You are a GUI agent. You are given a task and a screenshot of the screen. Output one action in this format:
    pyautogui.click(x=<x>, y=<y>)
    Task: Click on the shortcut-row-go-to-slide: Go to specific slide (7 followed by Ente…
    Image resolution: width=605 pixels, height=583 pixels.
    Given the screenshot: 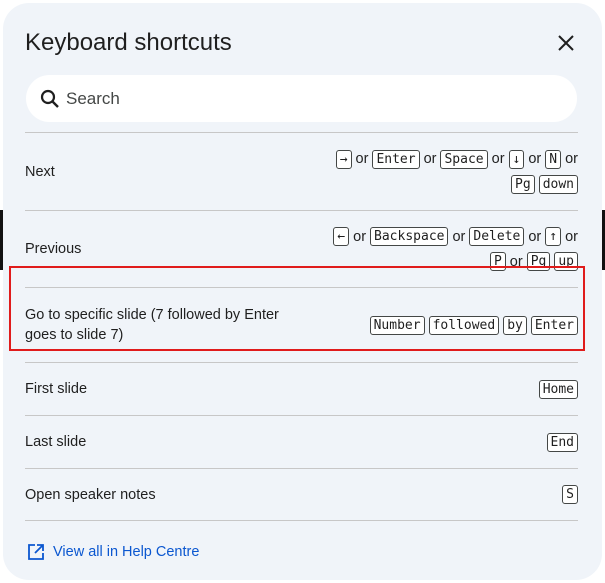 What is the action you would take?
    pyautogui.click(x=301, y=324)
    